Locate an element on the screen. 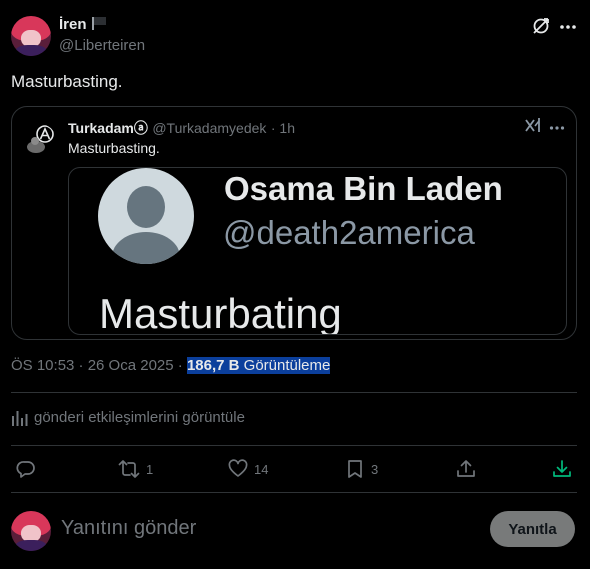  download-action is located at coordinates (562, 469).